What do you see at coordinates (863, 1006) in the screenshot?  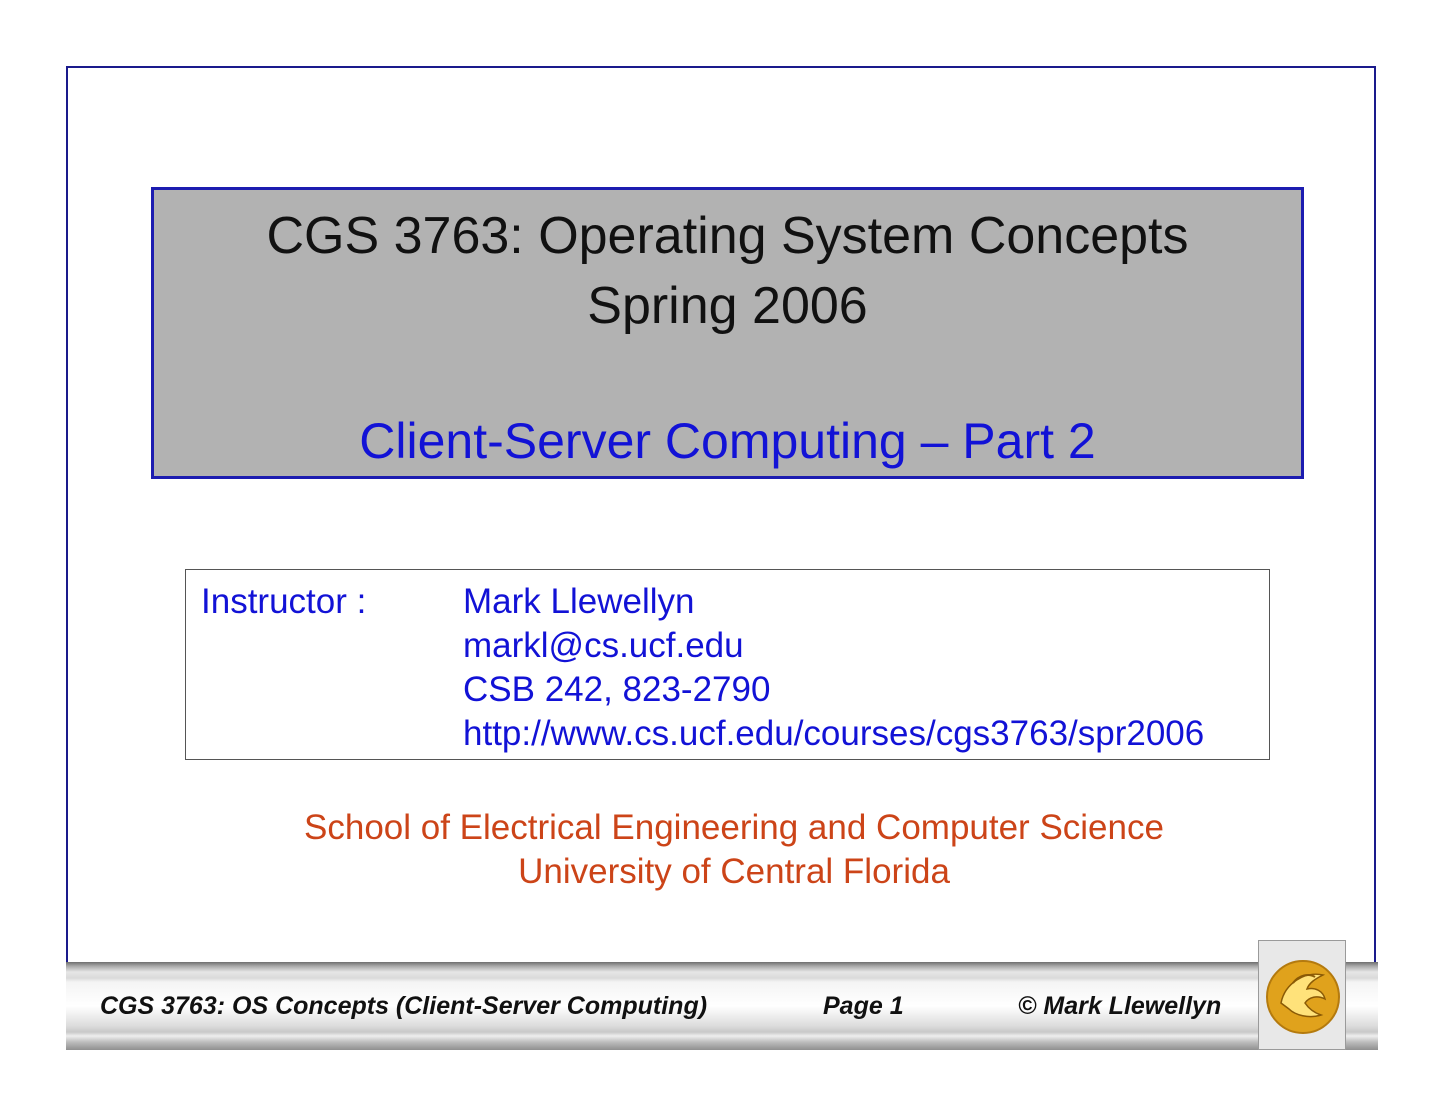 I see `footer-page-number: Page 1` at bounding box center [863, 1006].